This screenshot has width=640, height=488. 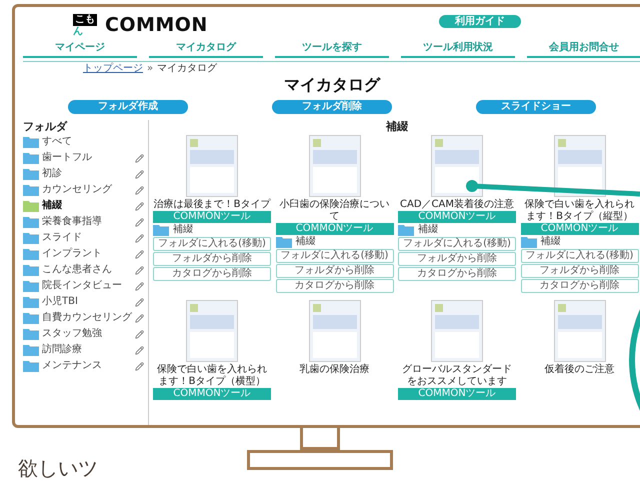 What do you see at coordinates (45, 127) in the screenshot?
I see `sidebar-title: フォルダ` at bounding box center [45, 127].